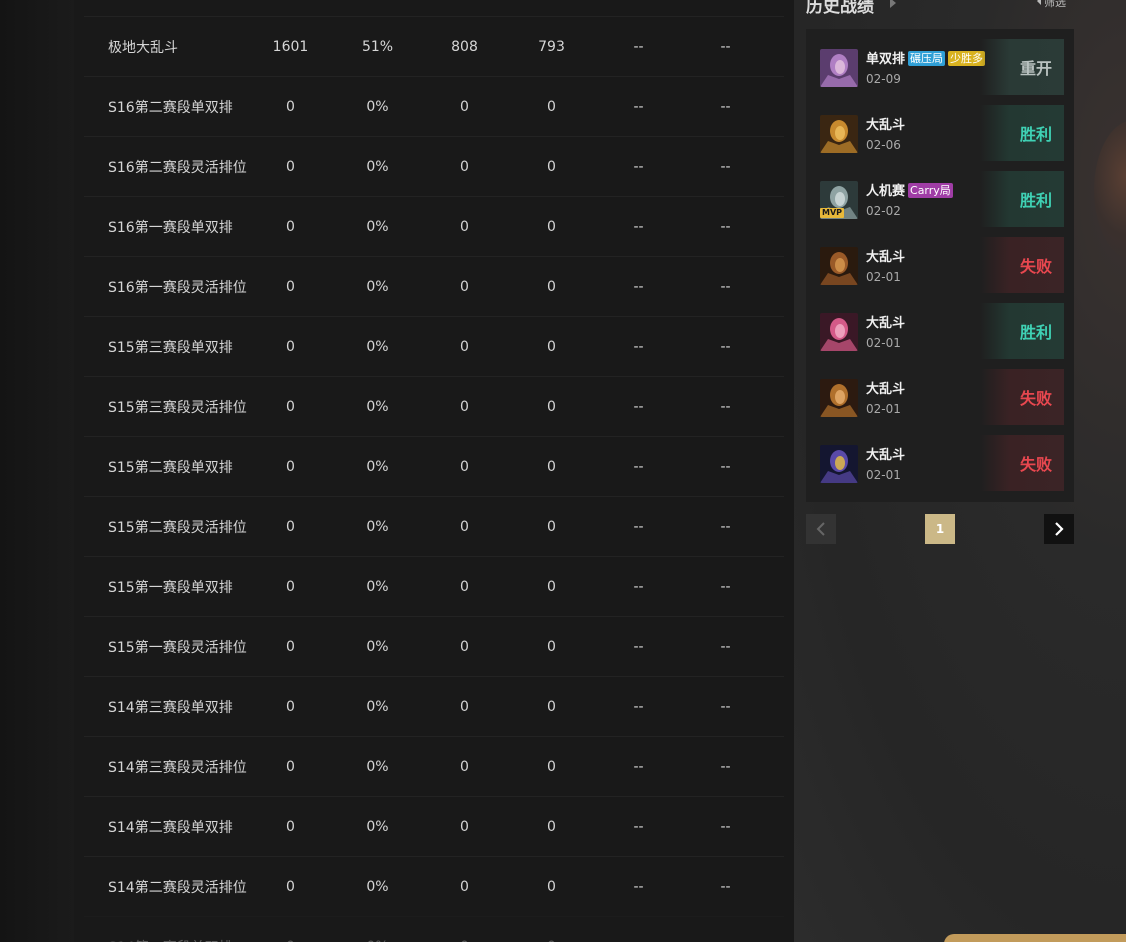 This screenshot has height=942, width=1126. Describe the element at coordinates (940, 133) in the screenshot. I see `match-item: 大乱斗 02-06 胜利` at that location.